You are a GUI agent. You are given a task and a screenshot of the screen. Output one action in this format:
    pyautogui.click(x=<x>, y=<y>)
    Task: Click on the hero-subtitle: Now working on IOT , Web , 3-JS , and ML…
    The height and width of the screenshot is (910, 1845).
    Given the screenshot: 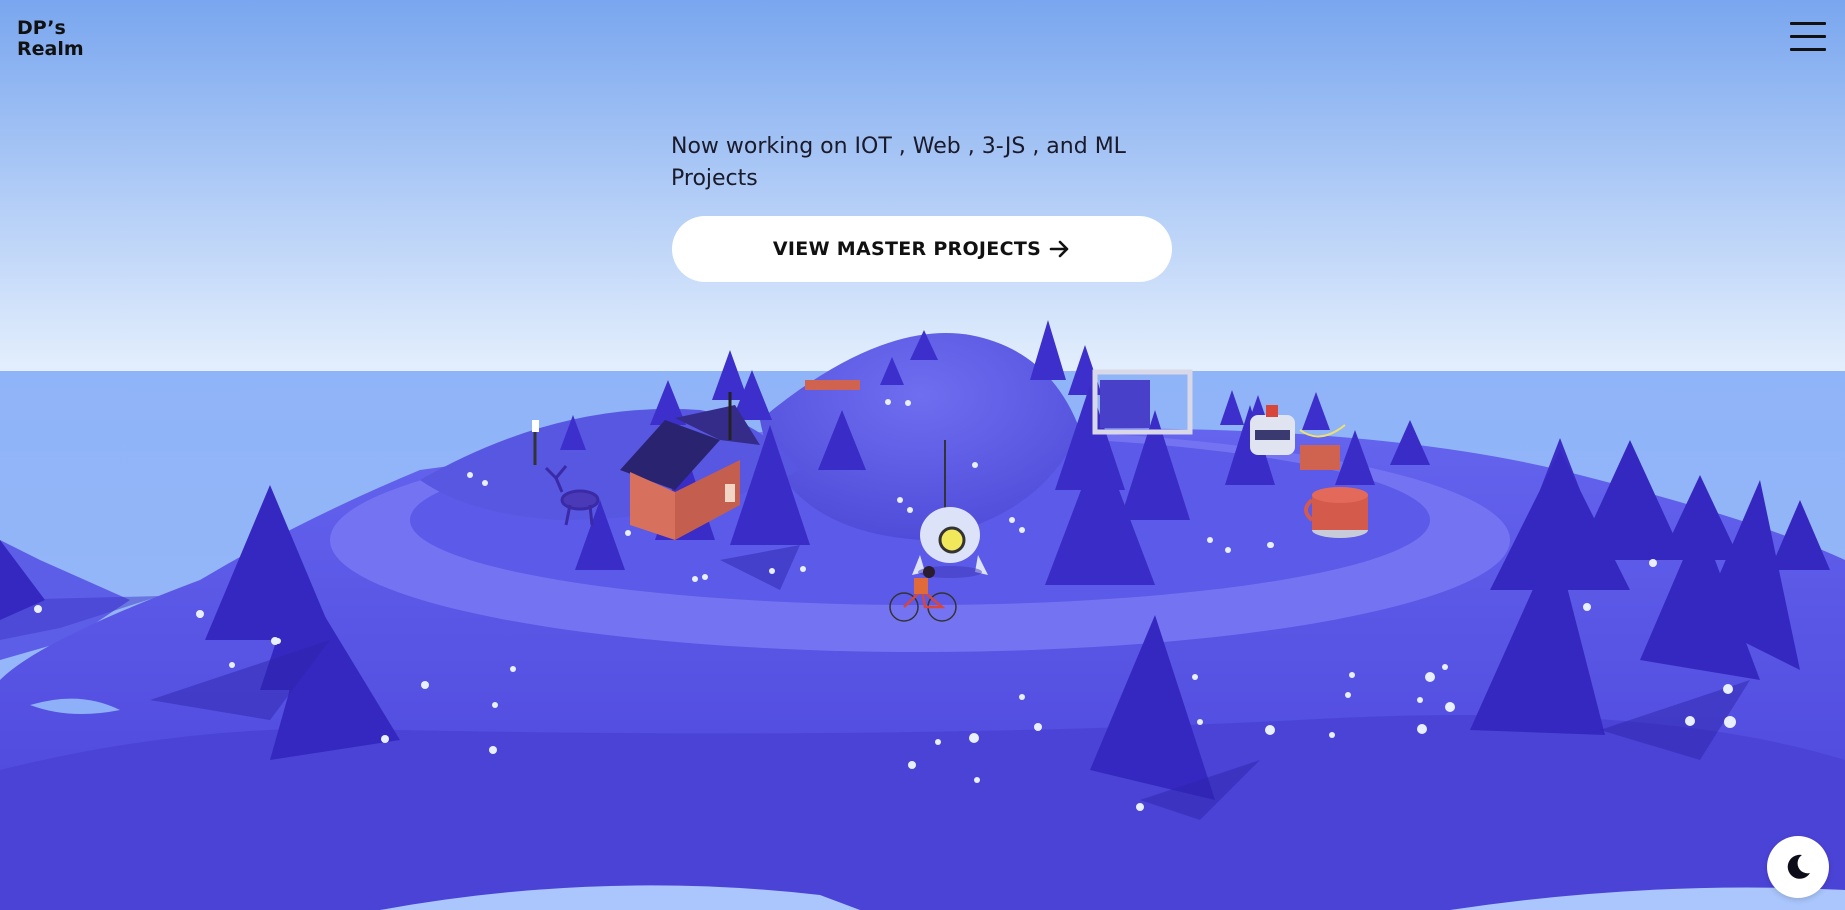 What is the action you would take?
    pyautogui.click(x=898, y=162)
    